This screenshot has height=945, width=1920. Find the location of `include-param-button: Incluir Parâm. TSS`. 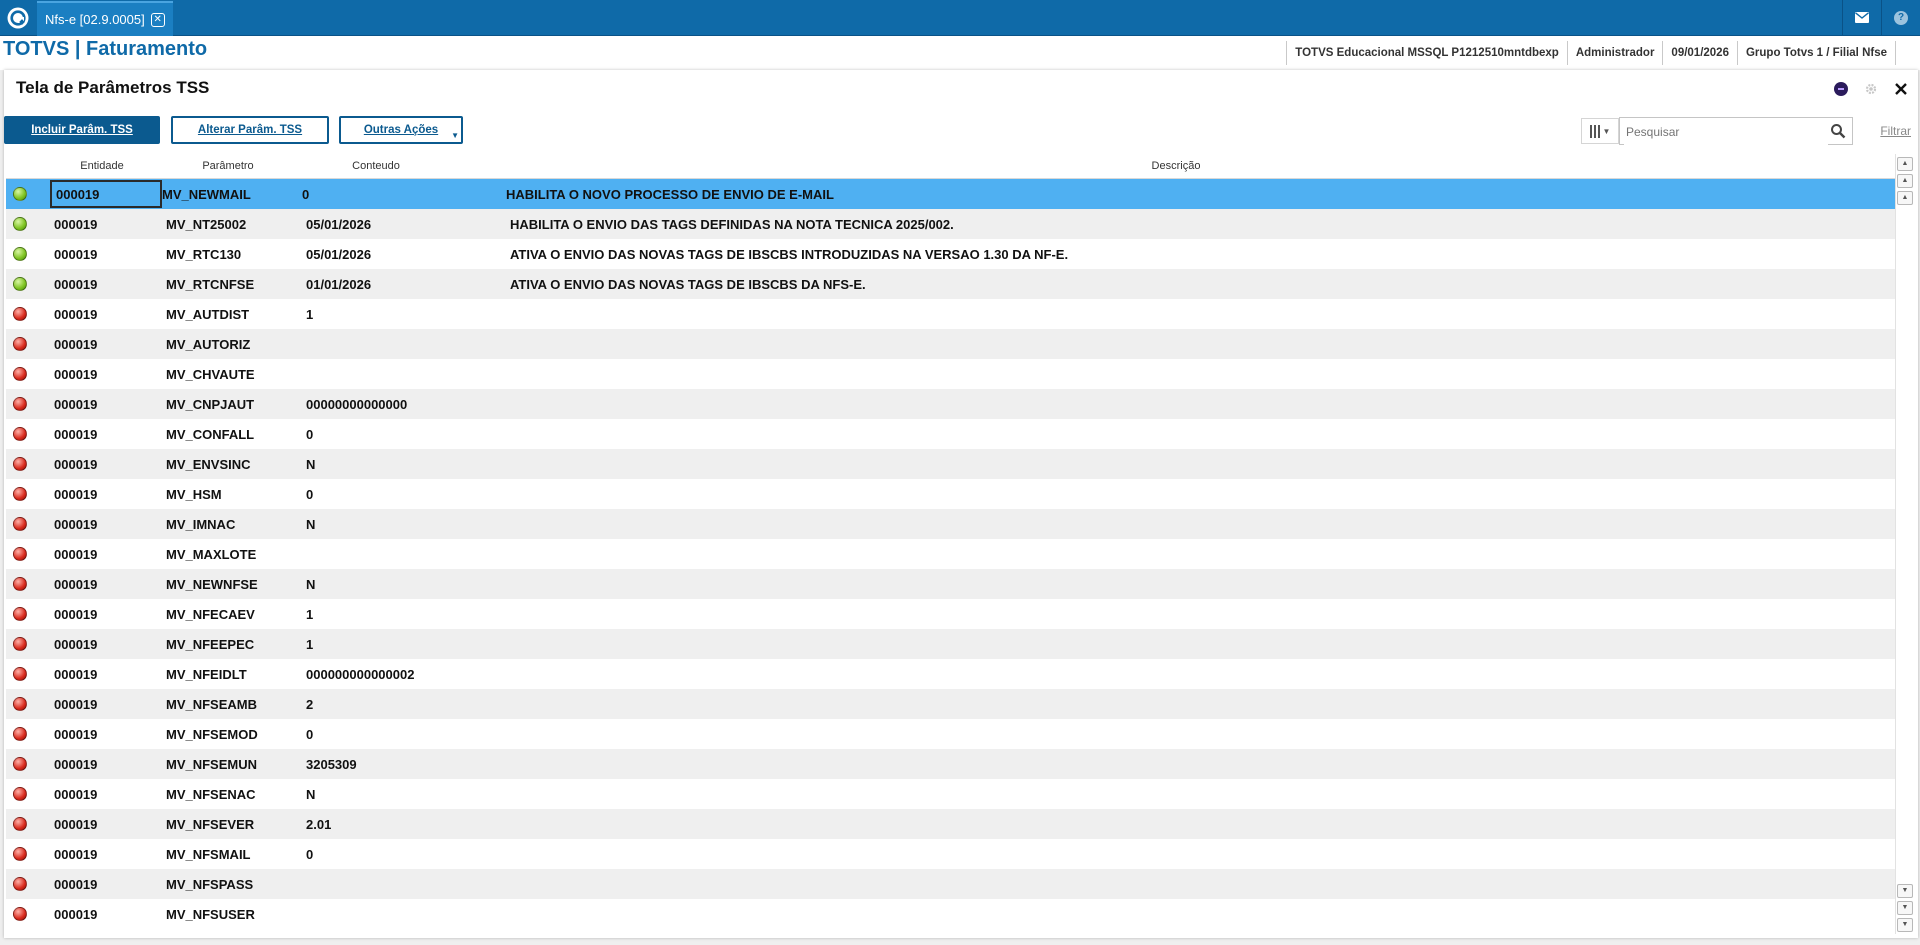

include-param-button: Incluir Parâm. TSS is located at coordinates (82, 130).